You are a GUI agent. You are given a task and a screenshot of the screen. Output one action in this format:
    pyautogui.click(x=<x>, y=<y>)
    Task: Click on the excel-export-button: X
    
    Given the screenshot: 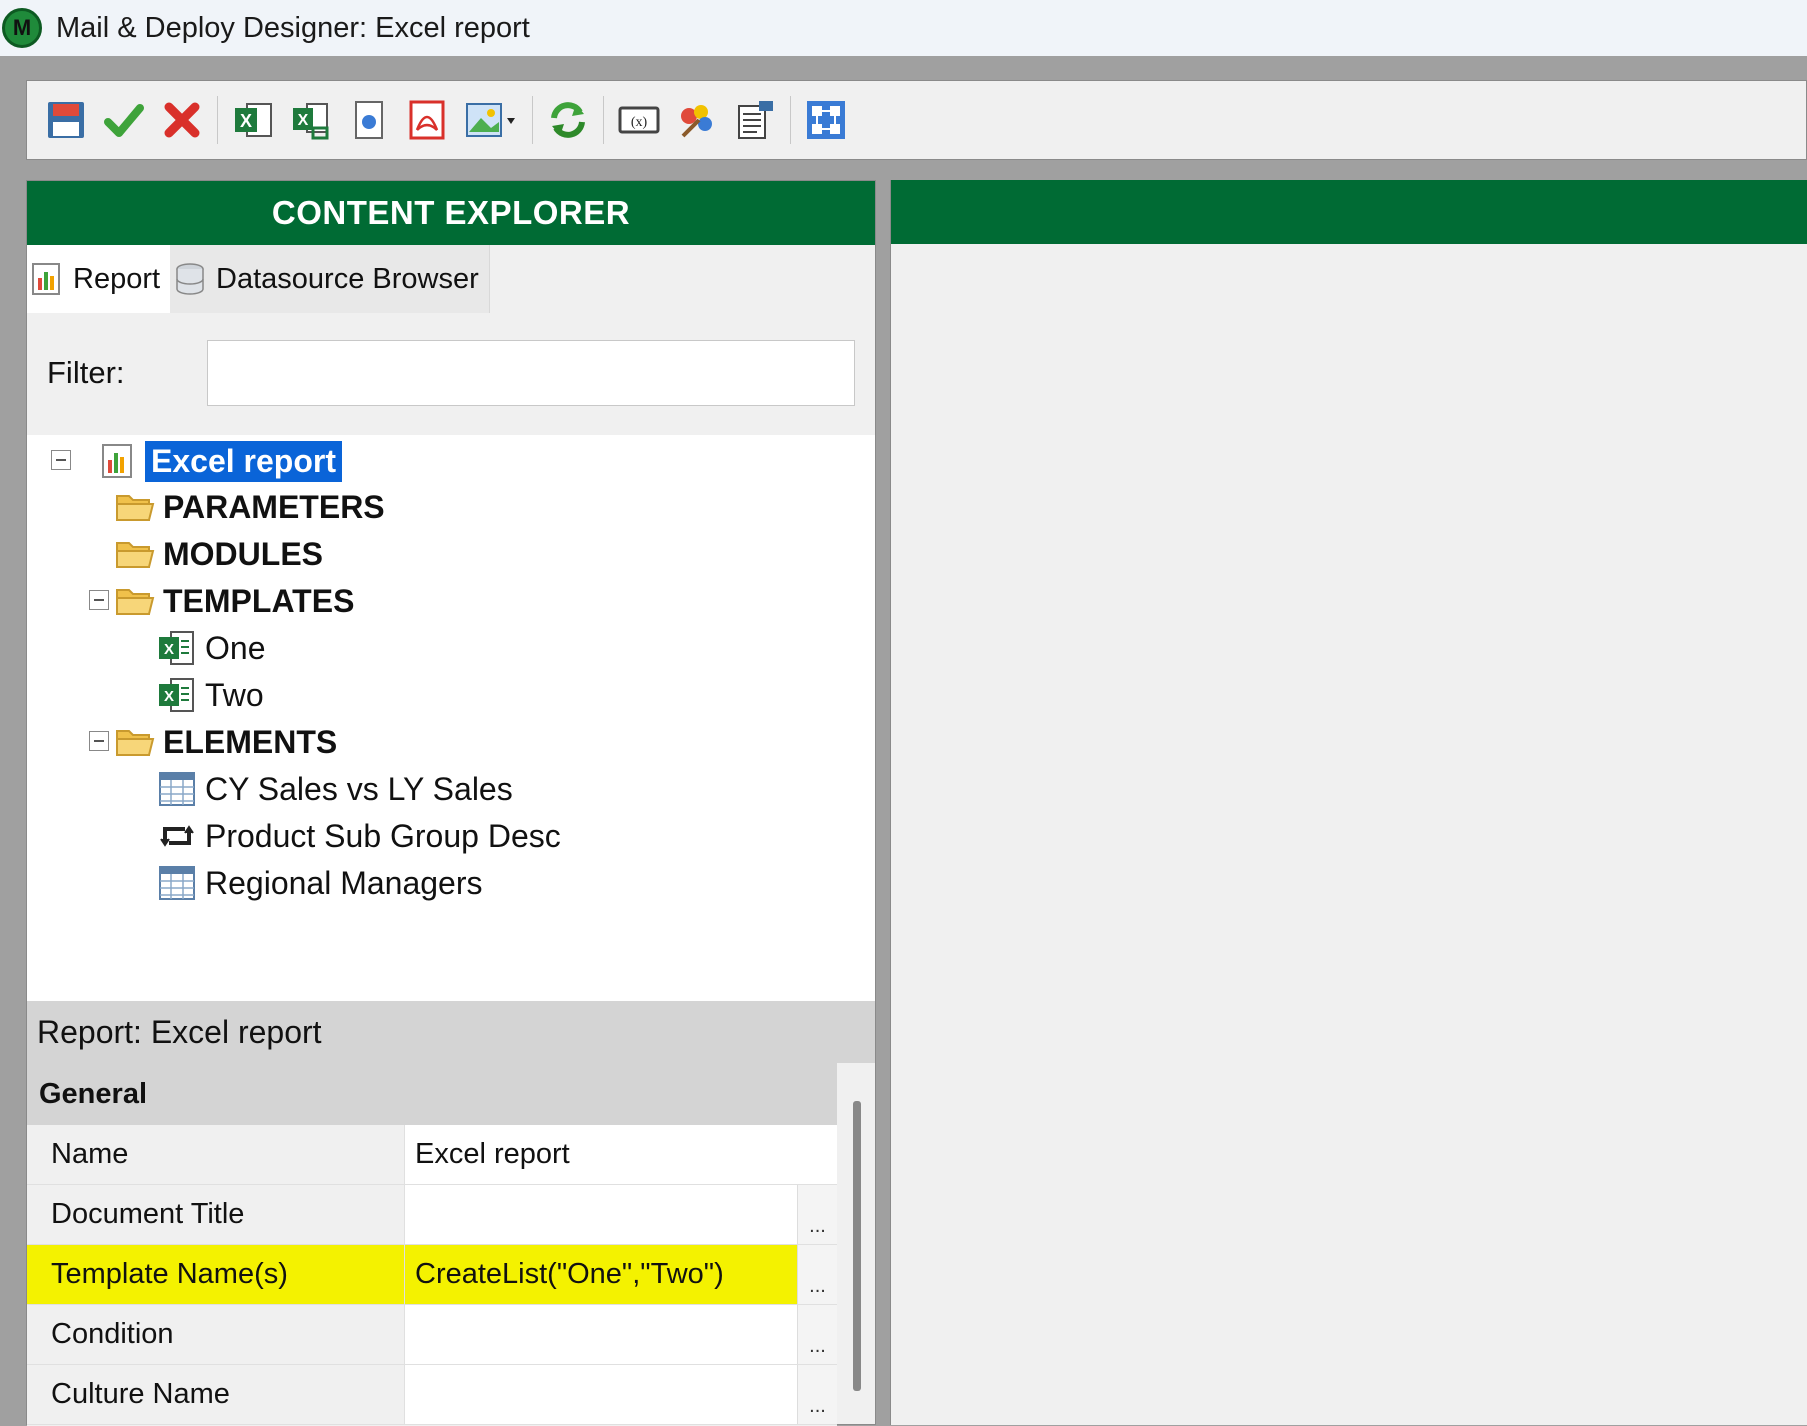 What is the action you would take?
    pyautogui.click(x=311, y=120)
    